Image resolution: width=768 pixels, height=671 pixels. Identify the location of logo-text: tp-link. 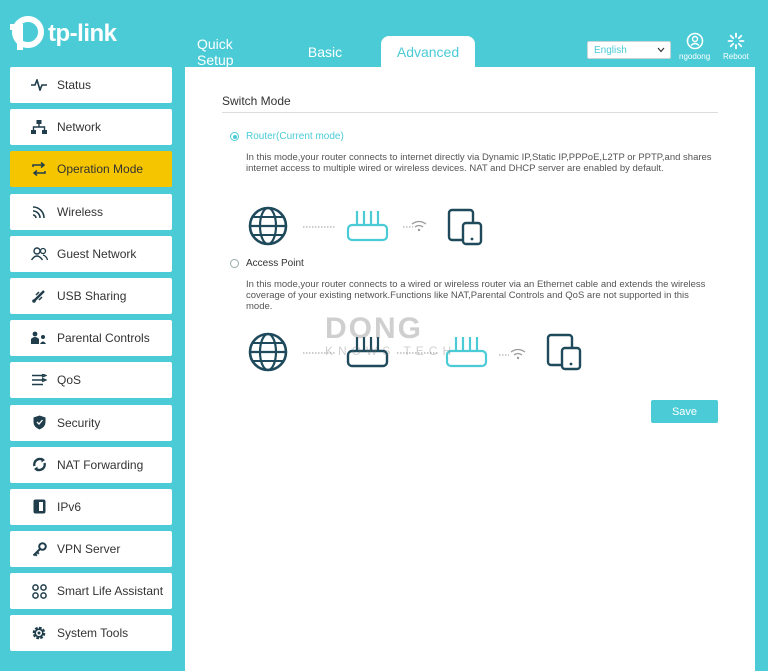
(82, 33).